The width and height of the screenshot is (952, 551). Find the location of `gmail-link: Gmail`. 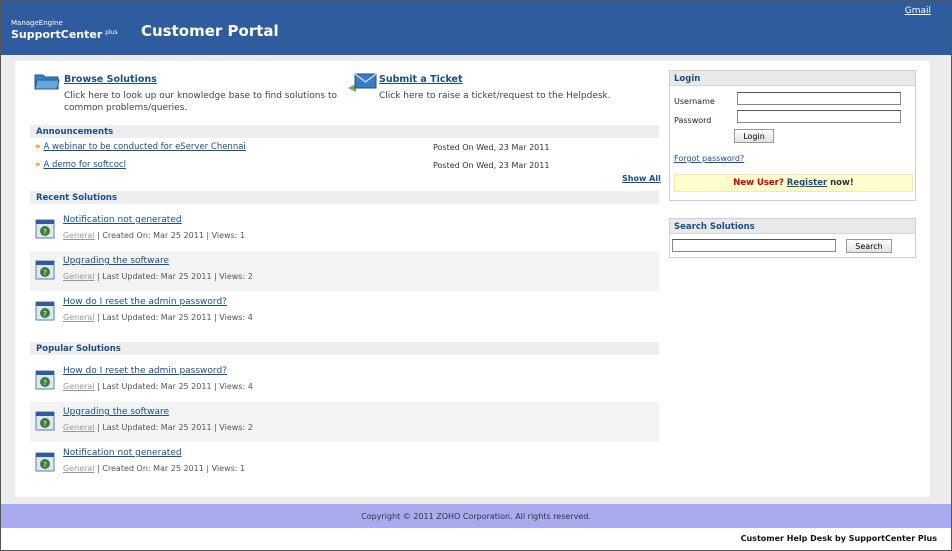

gmail-link: Gmail is located at coordinates (918, 11).